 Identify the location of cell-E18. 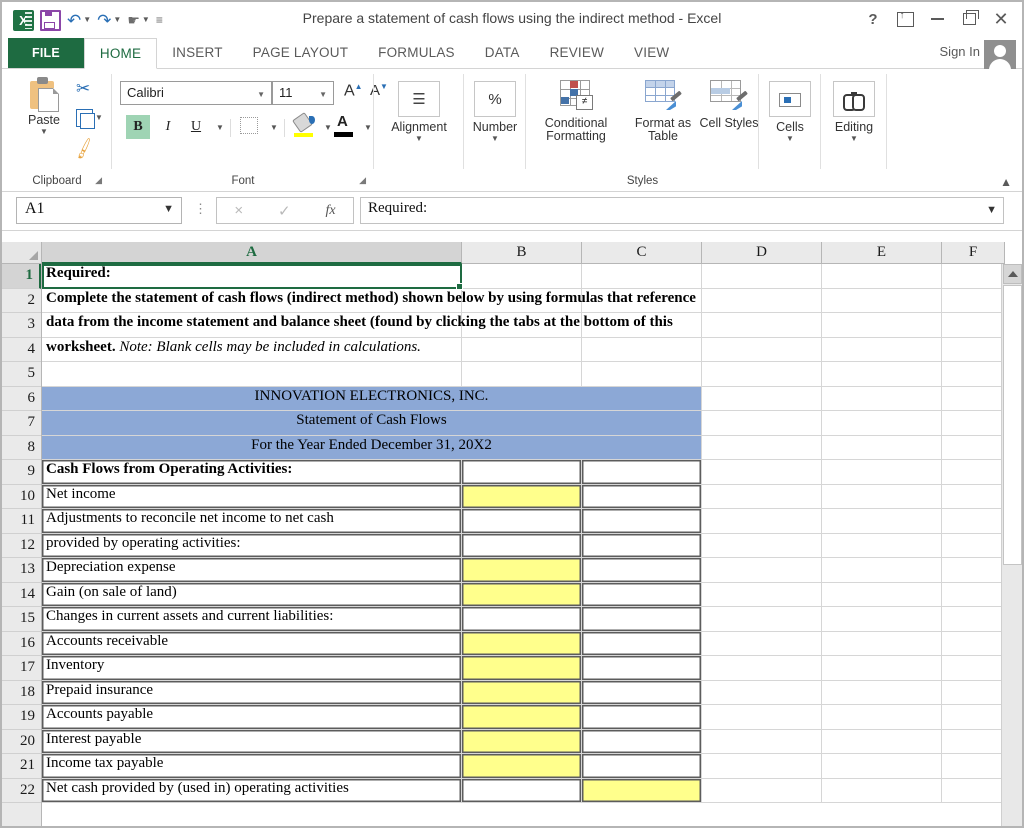
(882, 692).